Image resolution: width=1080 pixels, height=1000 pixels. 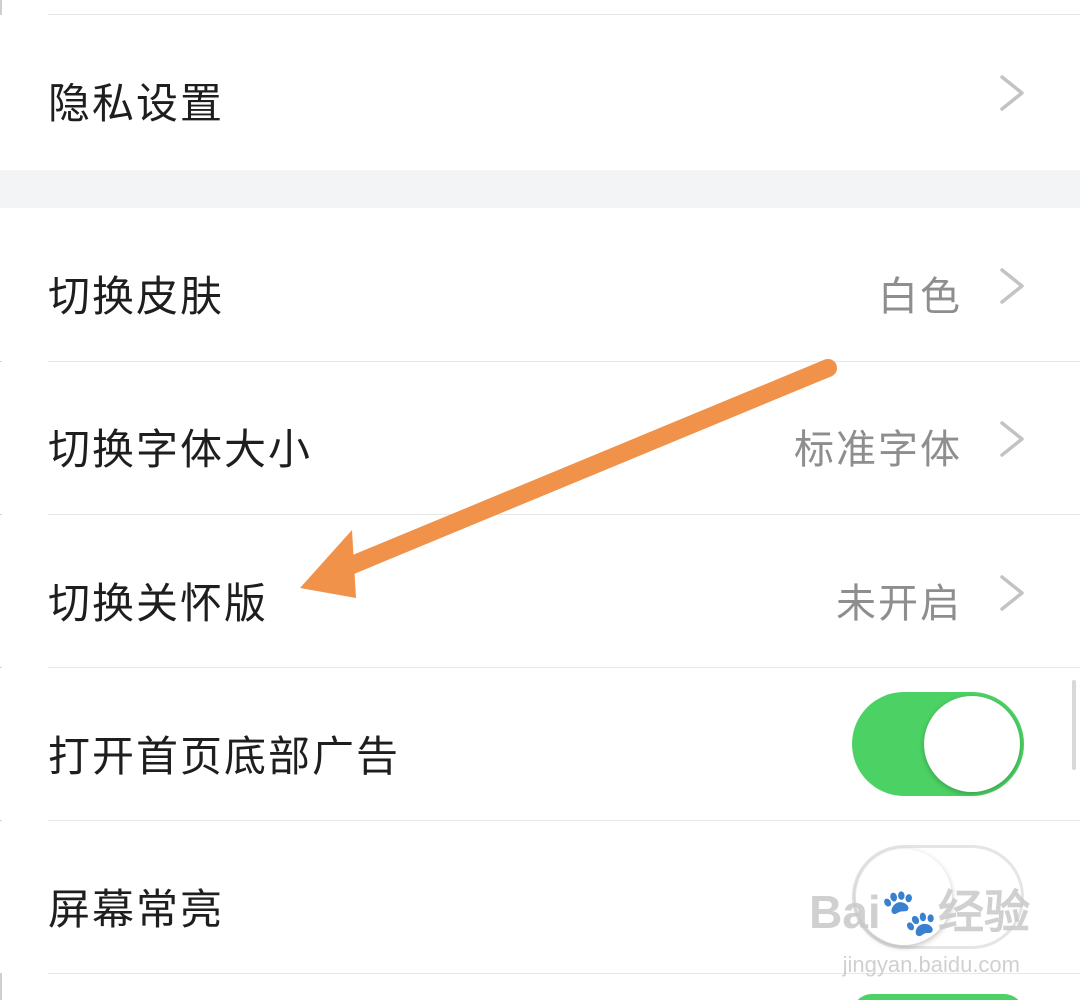 What do you see at coordinates (224, 756) in the screenshot?
I see `settings-item-label: 打开首页底部广告` at bounding box center [224, 756].